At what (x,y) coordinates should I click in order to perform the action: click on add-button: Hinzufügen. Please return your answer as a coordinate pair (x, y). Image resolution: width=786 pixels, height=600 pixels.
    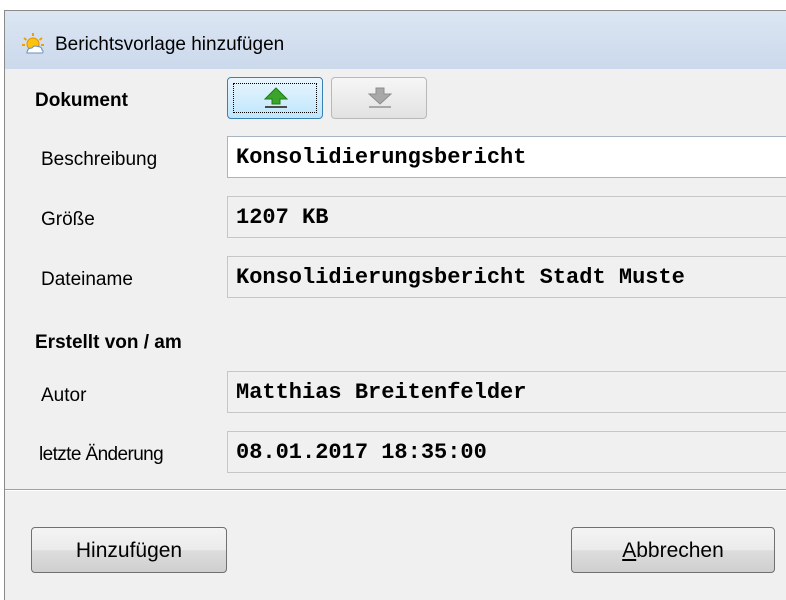
    Looking at the image, I should click on (129, 550).